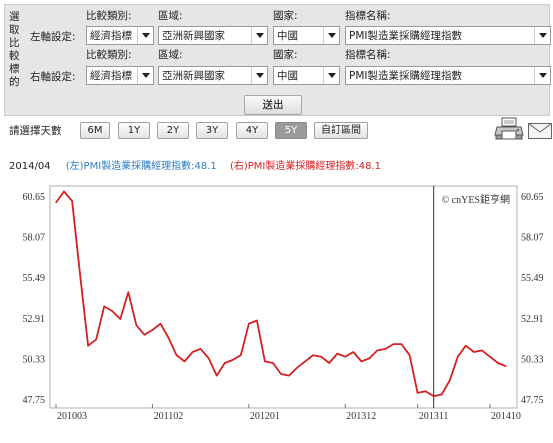 The width and height of the screenshot is (553, 443). I want to click on period-6m-button: 6M, so click(95, 130).